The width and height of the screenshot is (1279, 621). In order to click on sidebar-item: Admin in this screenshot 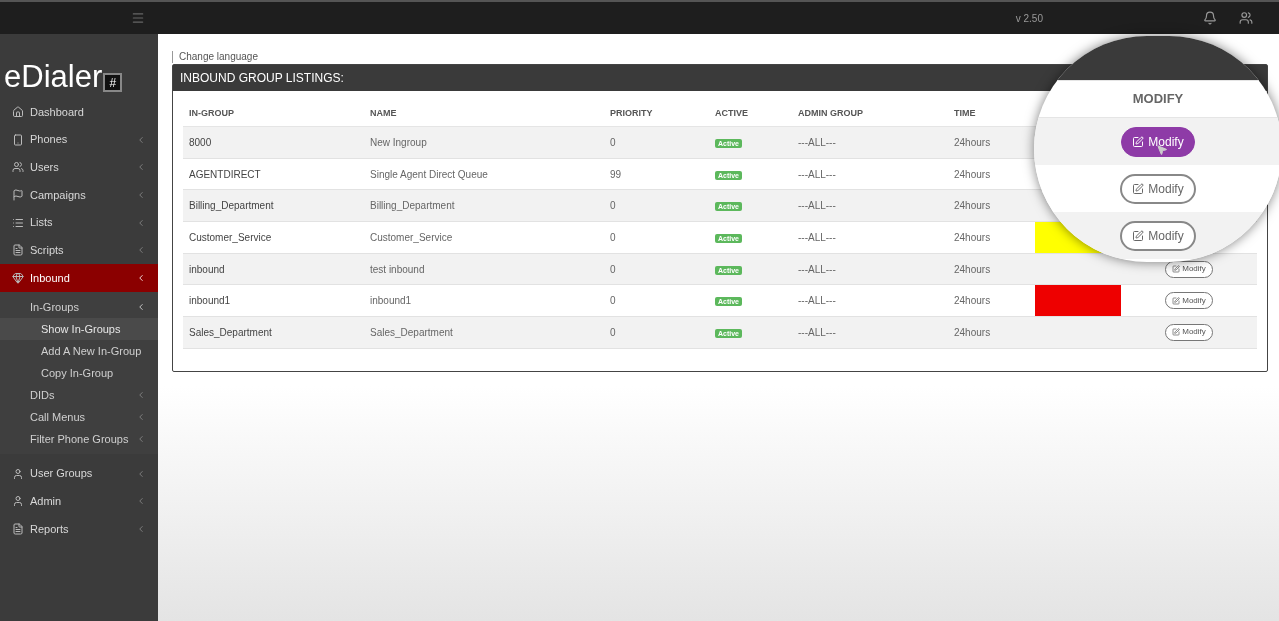, I will do `click(79, 501)`.